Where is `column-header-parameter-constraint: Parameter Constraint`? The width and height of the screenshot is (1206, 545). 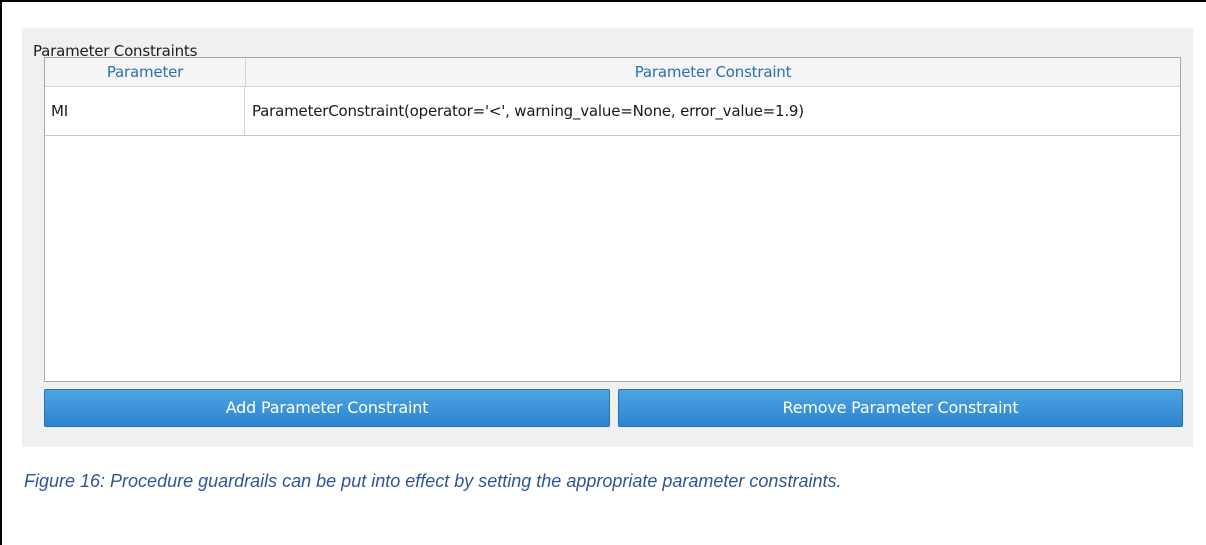 column-header-parameter-constraint: Parameter Constraint is located at coordinates (713, 72).